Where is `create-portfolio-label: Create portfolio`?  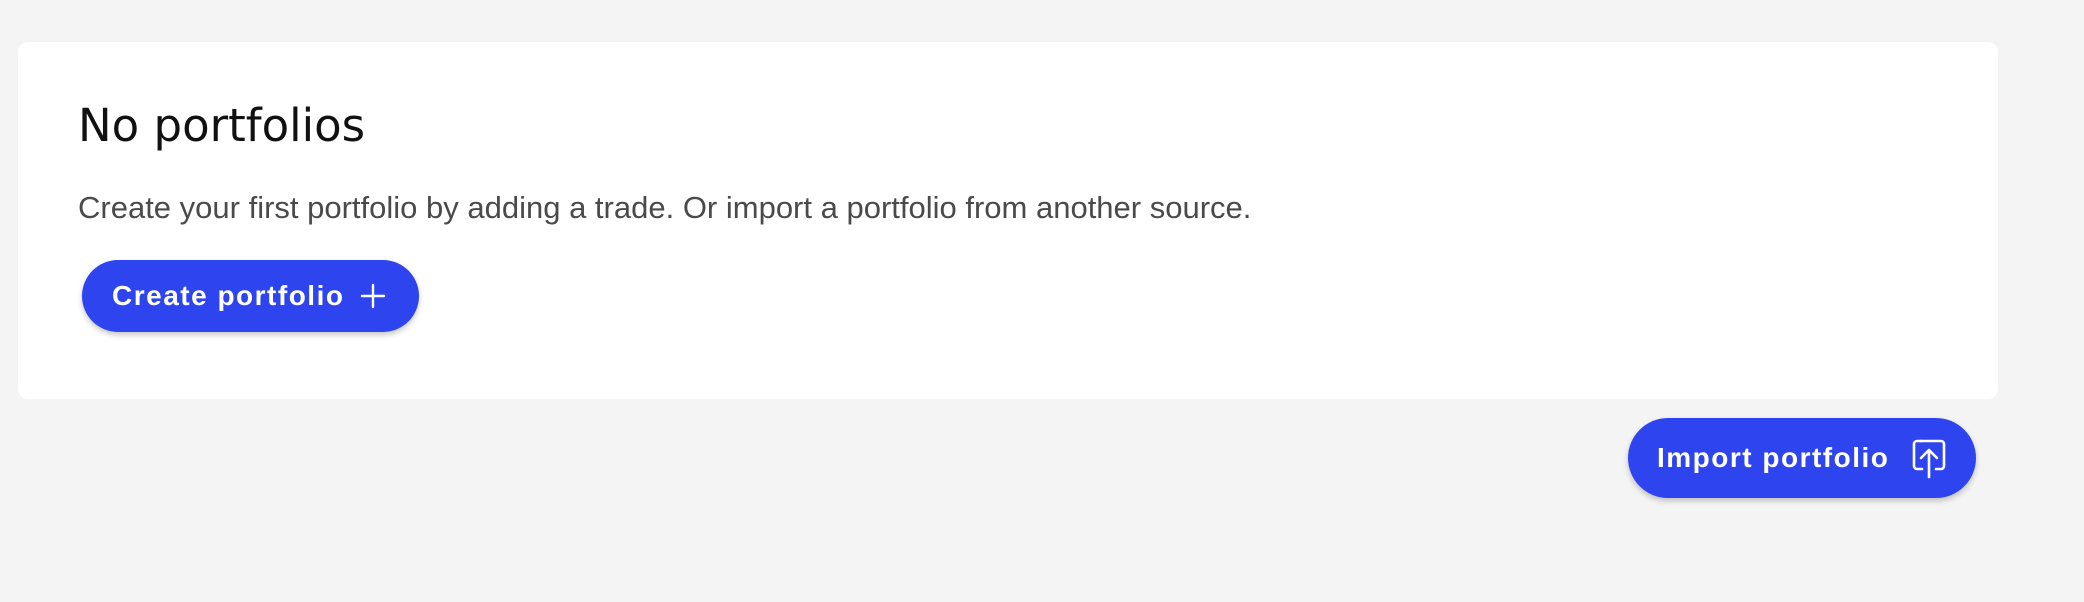 create-portfolio-label: Create portfolio is located at coordinates (228, 295).